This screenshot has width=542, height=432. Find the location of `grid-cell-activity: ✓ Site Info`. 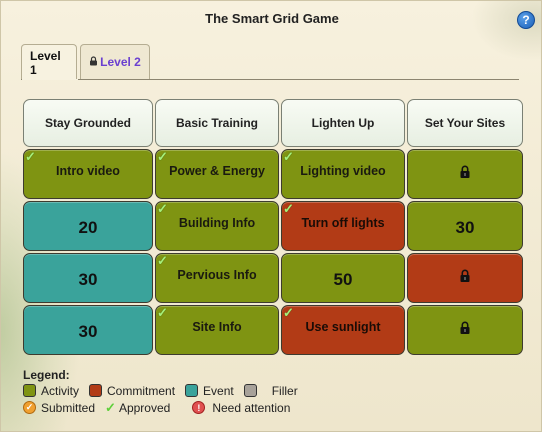

grid-cell-activity: ✓ Site Info is located at coordinates (217, 330).